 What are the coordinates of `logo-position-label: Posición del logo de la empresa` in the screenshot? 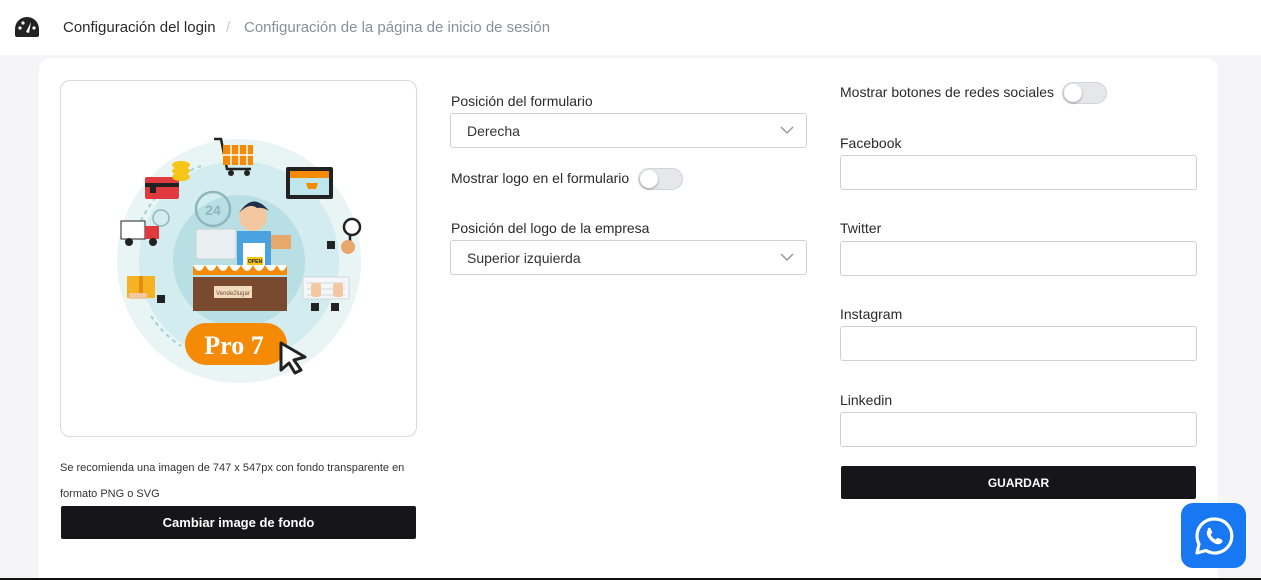 It's located at (550, 228).